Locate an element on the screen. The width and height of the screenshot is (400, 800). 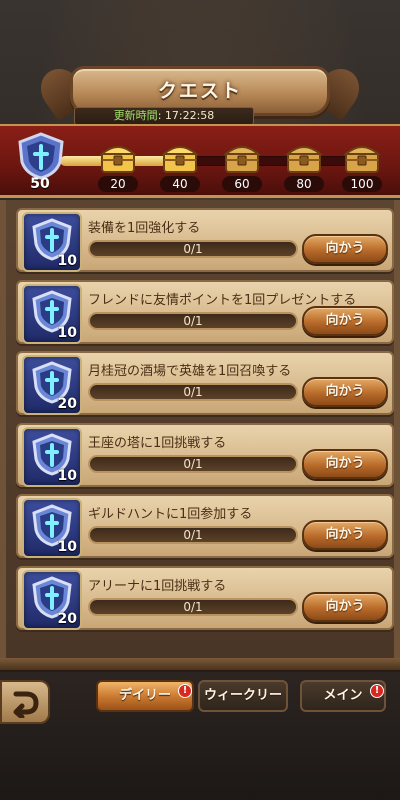
quest-row: 10 装備を1回強化する 0/1 向かう is located at coordinates (205, 240).